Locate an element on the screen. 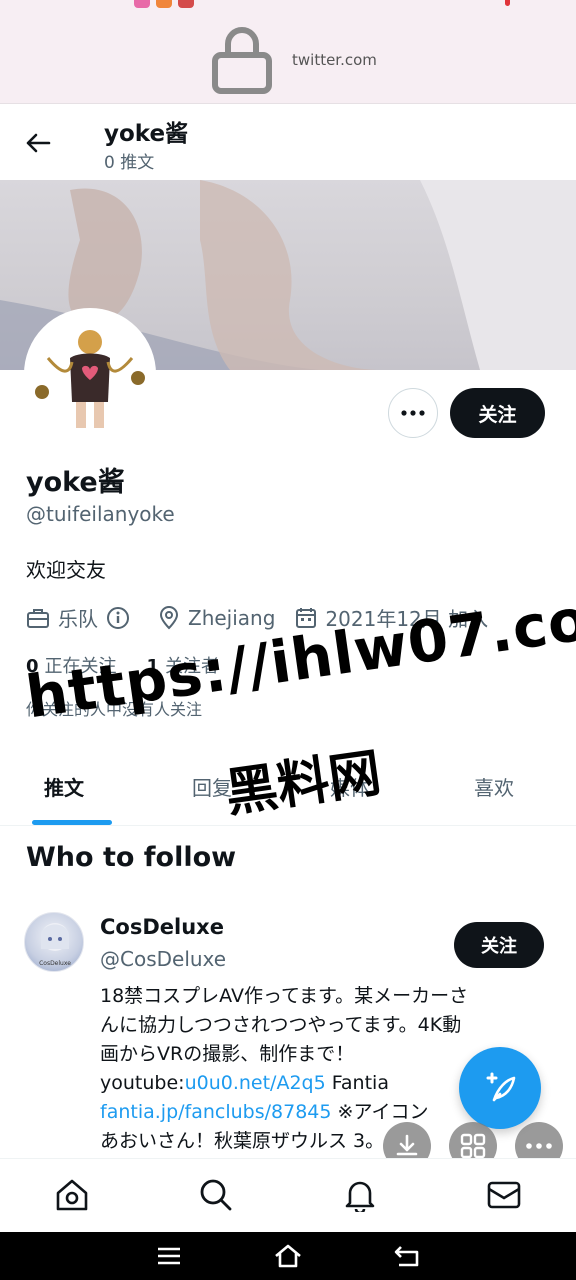 Image resolution: width=576 pixels, height=1280 pixels. nav-home is located at coordinates (72, 1195).